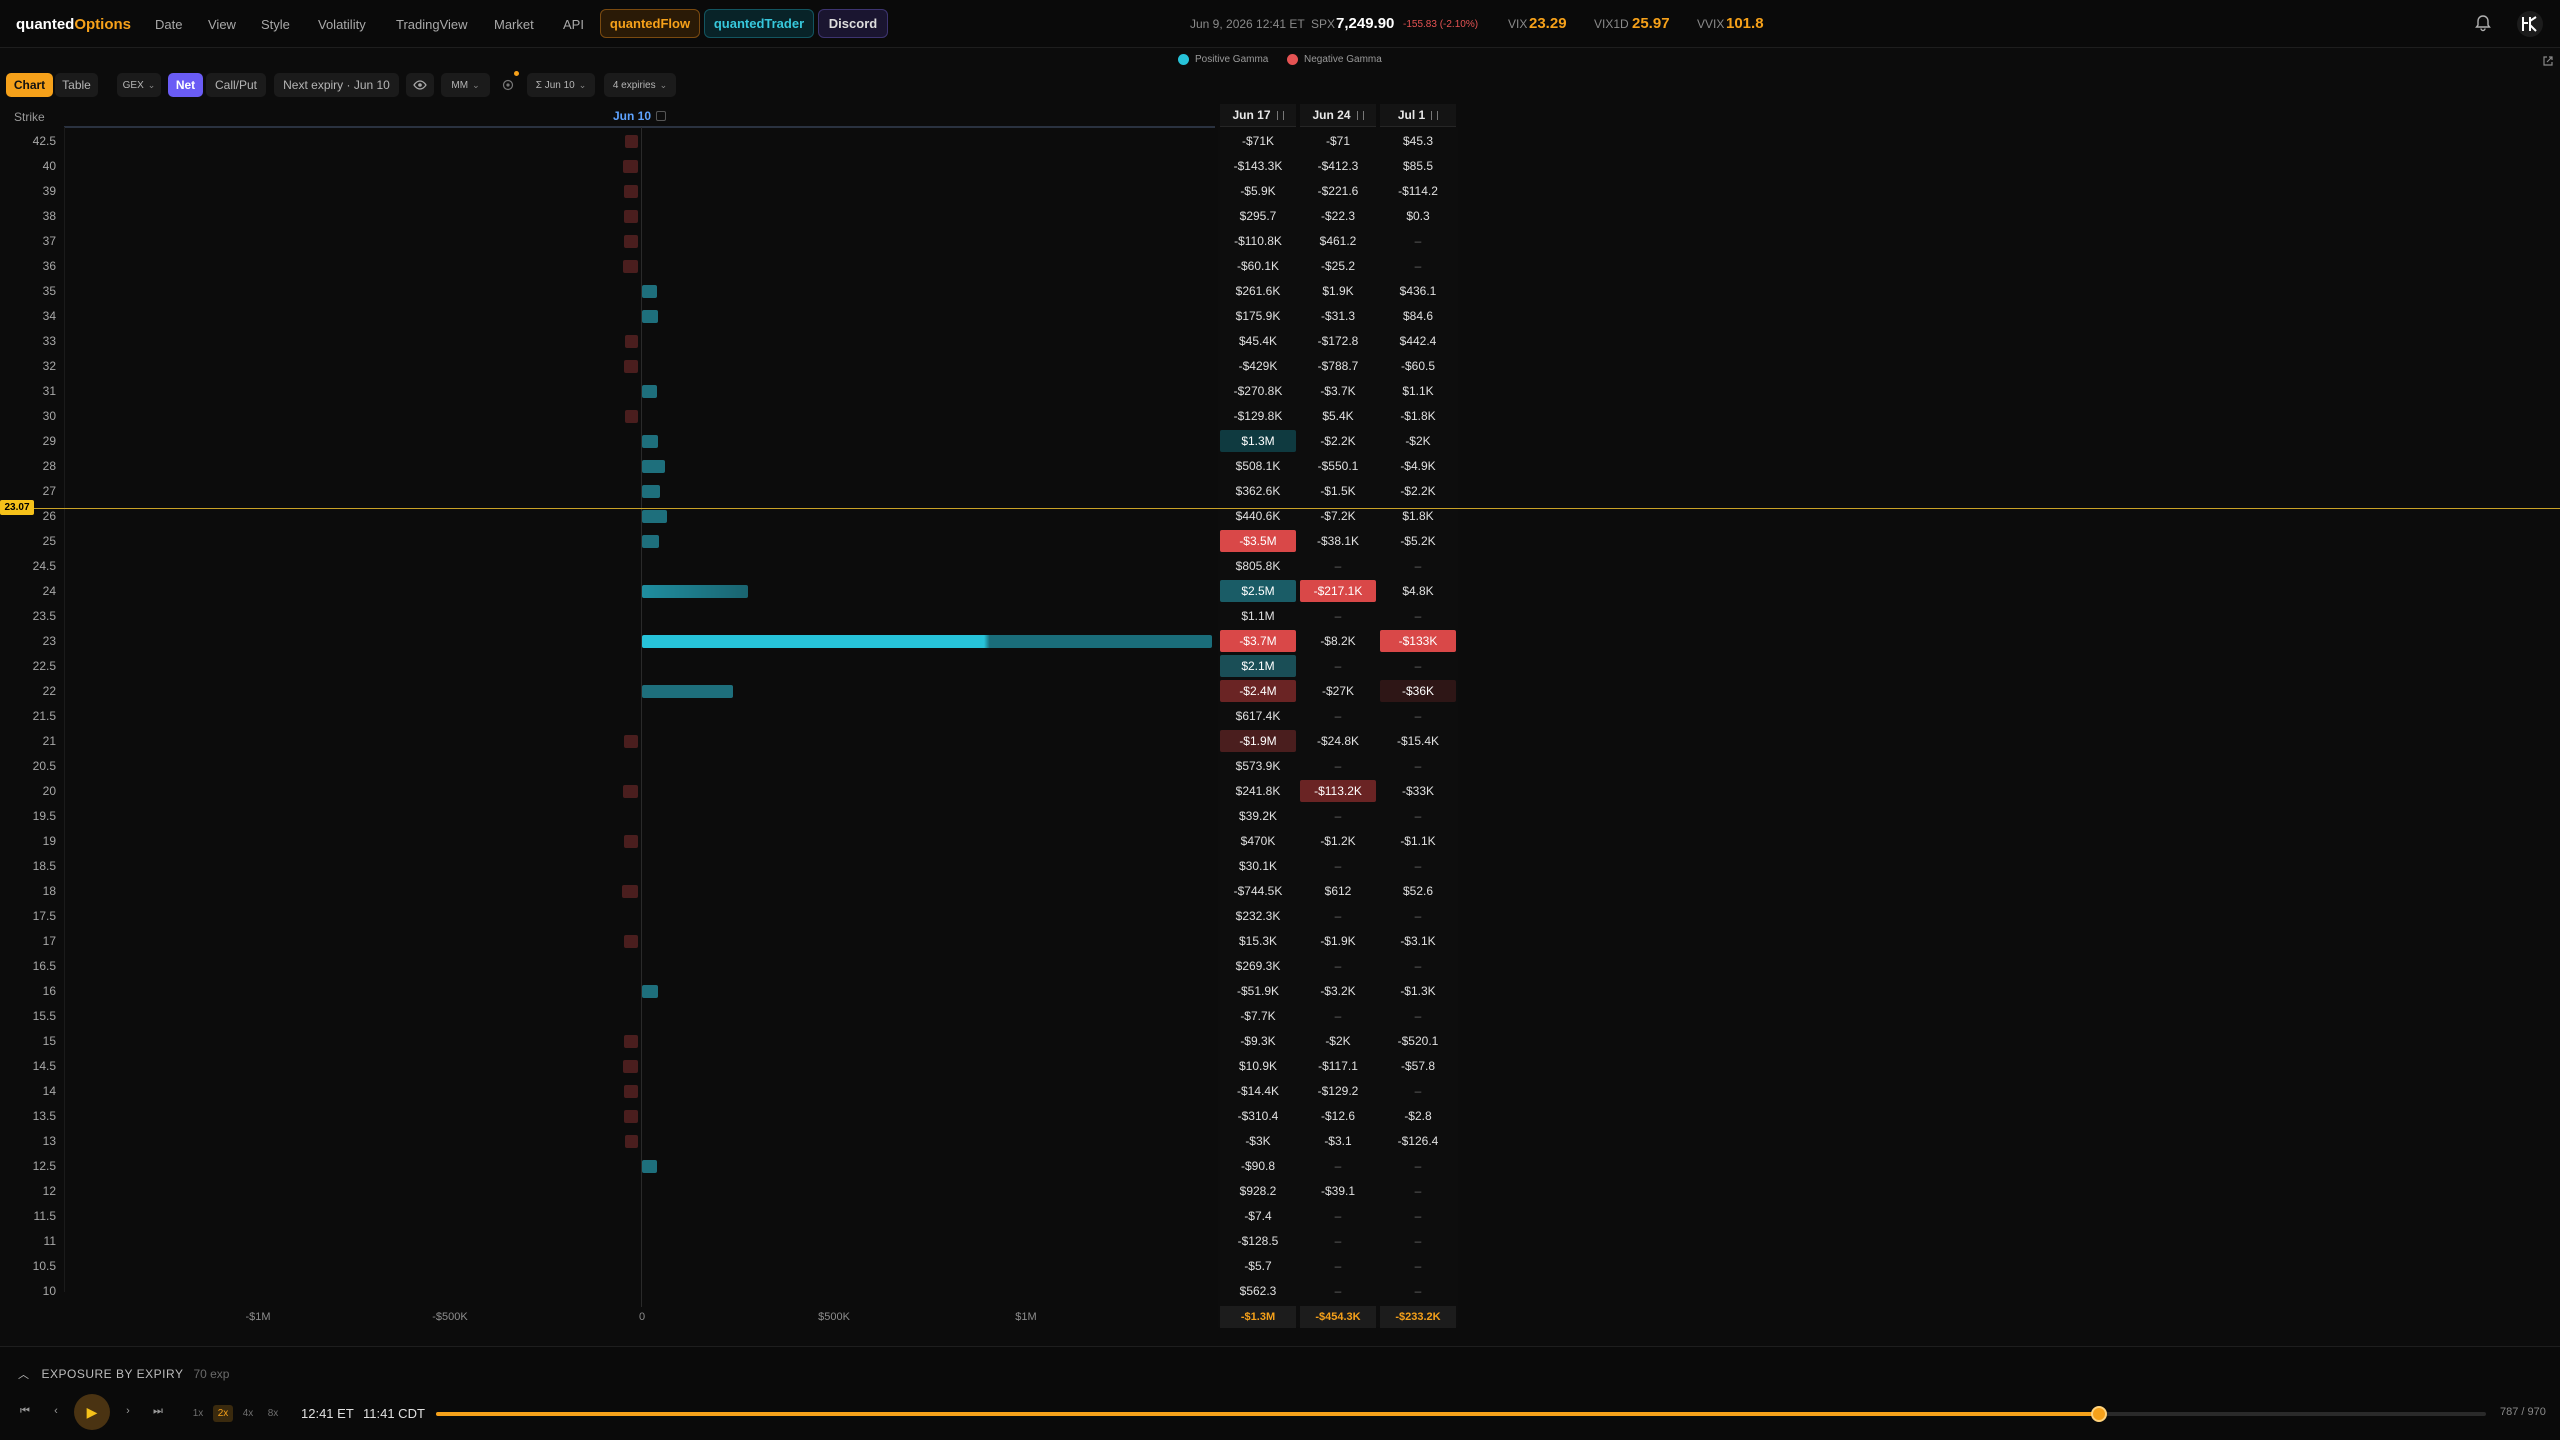  Describe the element at coordinates (1334, 59) in the screenshot. I see `legend-negative: Negative Gamma` at that location.